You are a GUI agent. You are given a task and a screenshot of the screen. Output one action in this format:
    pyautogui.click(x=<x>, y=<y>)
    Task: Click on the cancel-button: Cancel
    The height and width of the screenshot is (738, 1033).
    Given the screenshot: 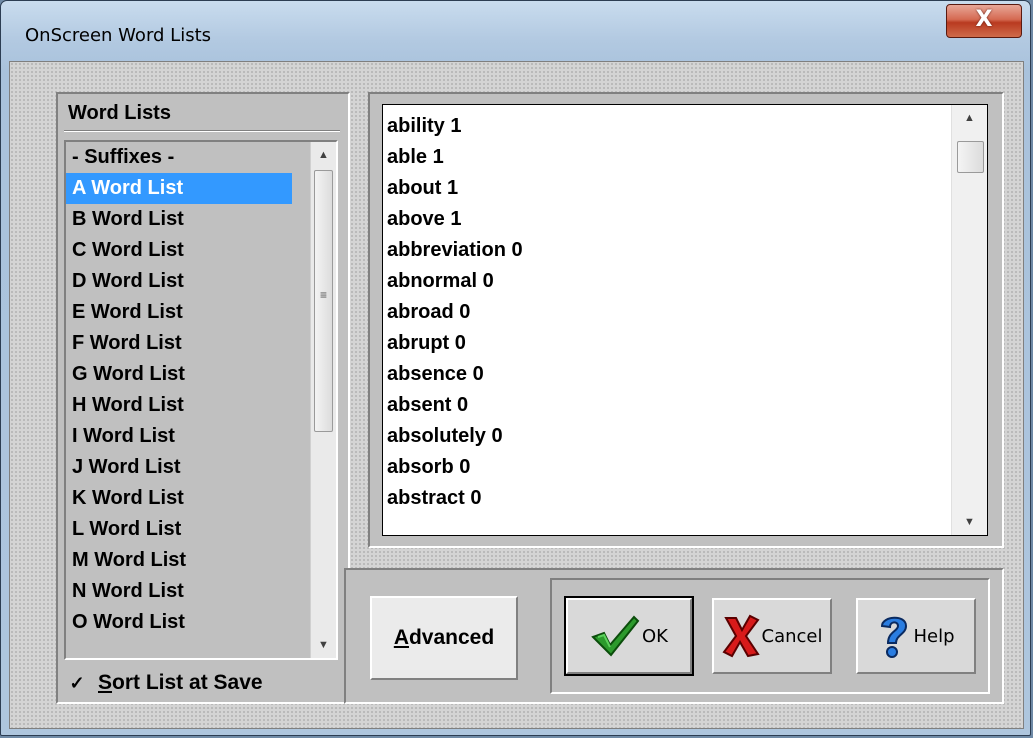 What is the action you would take?
    pyautogui.click(x=772, y=636)
    